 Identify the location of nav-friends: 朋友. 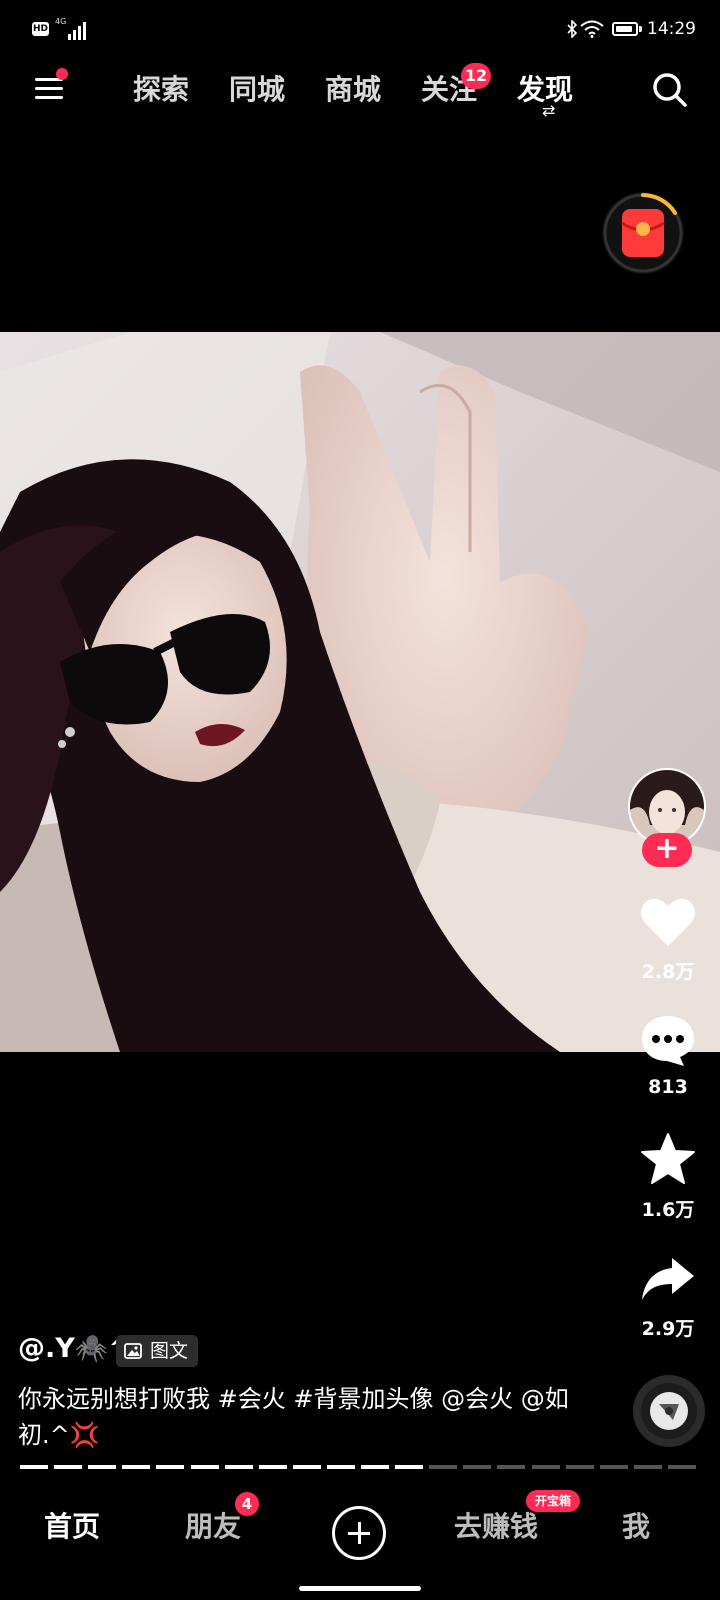
(213, 1525).